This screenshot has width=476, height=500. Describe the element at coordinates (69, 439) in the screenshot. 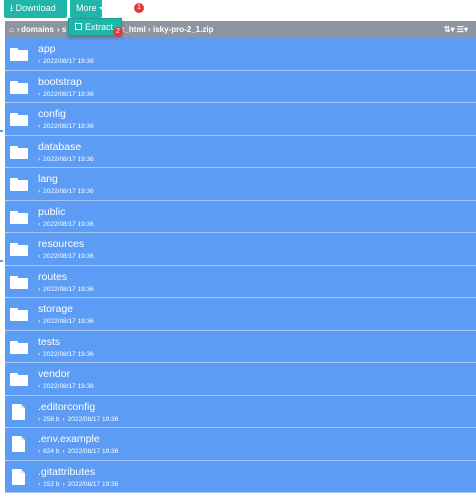

I see `item-name: .env.example` at that location.